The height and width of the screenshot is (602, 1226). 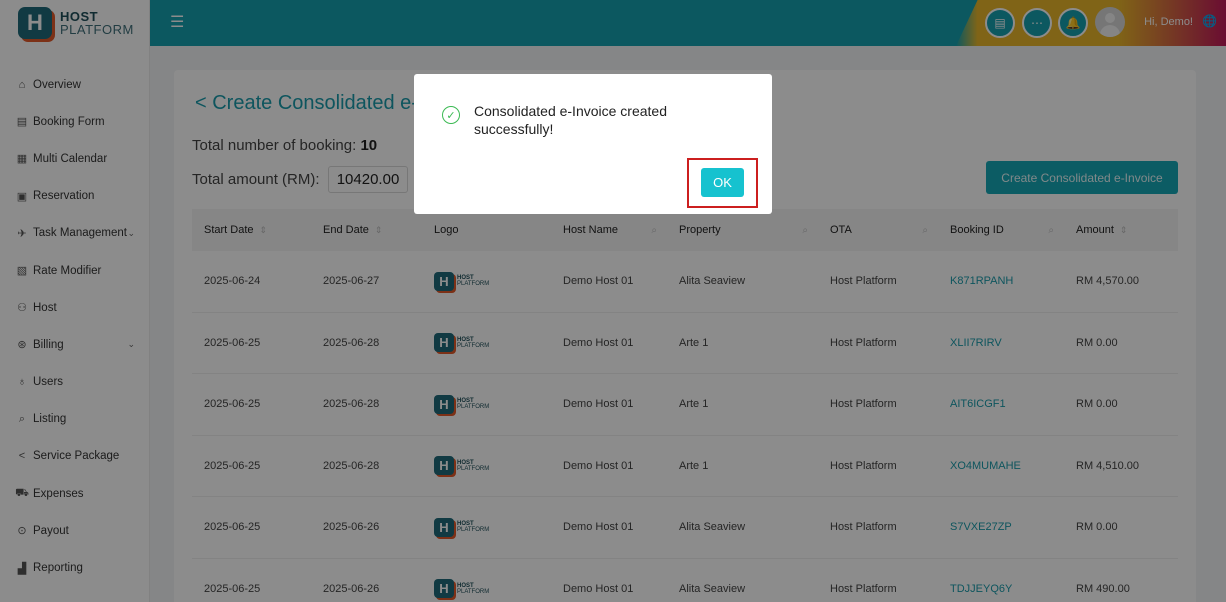 I want to click on ok-button-highlight: OK, so click(x=722, y=183).